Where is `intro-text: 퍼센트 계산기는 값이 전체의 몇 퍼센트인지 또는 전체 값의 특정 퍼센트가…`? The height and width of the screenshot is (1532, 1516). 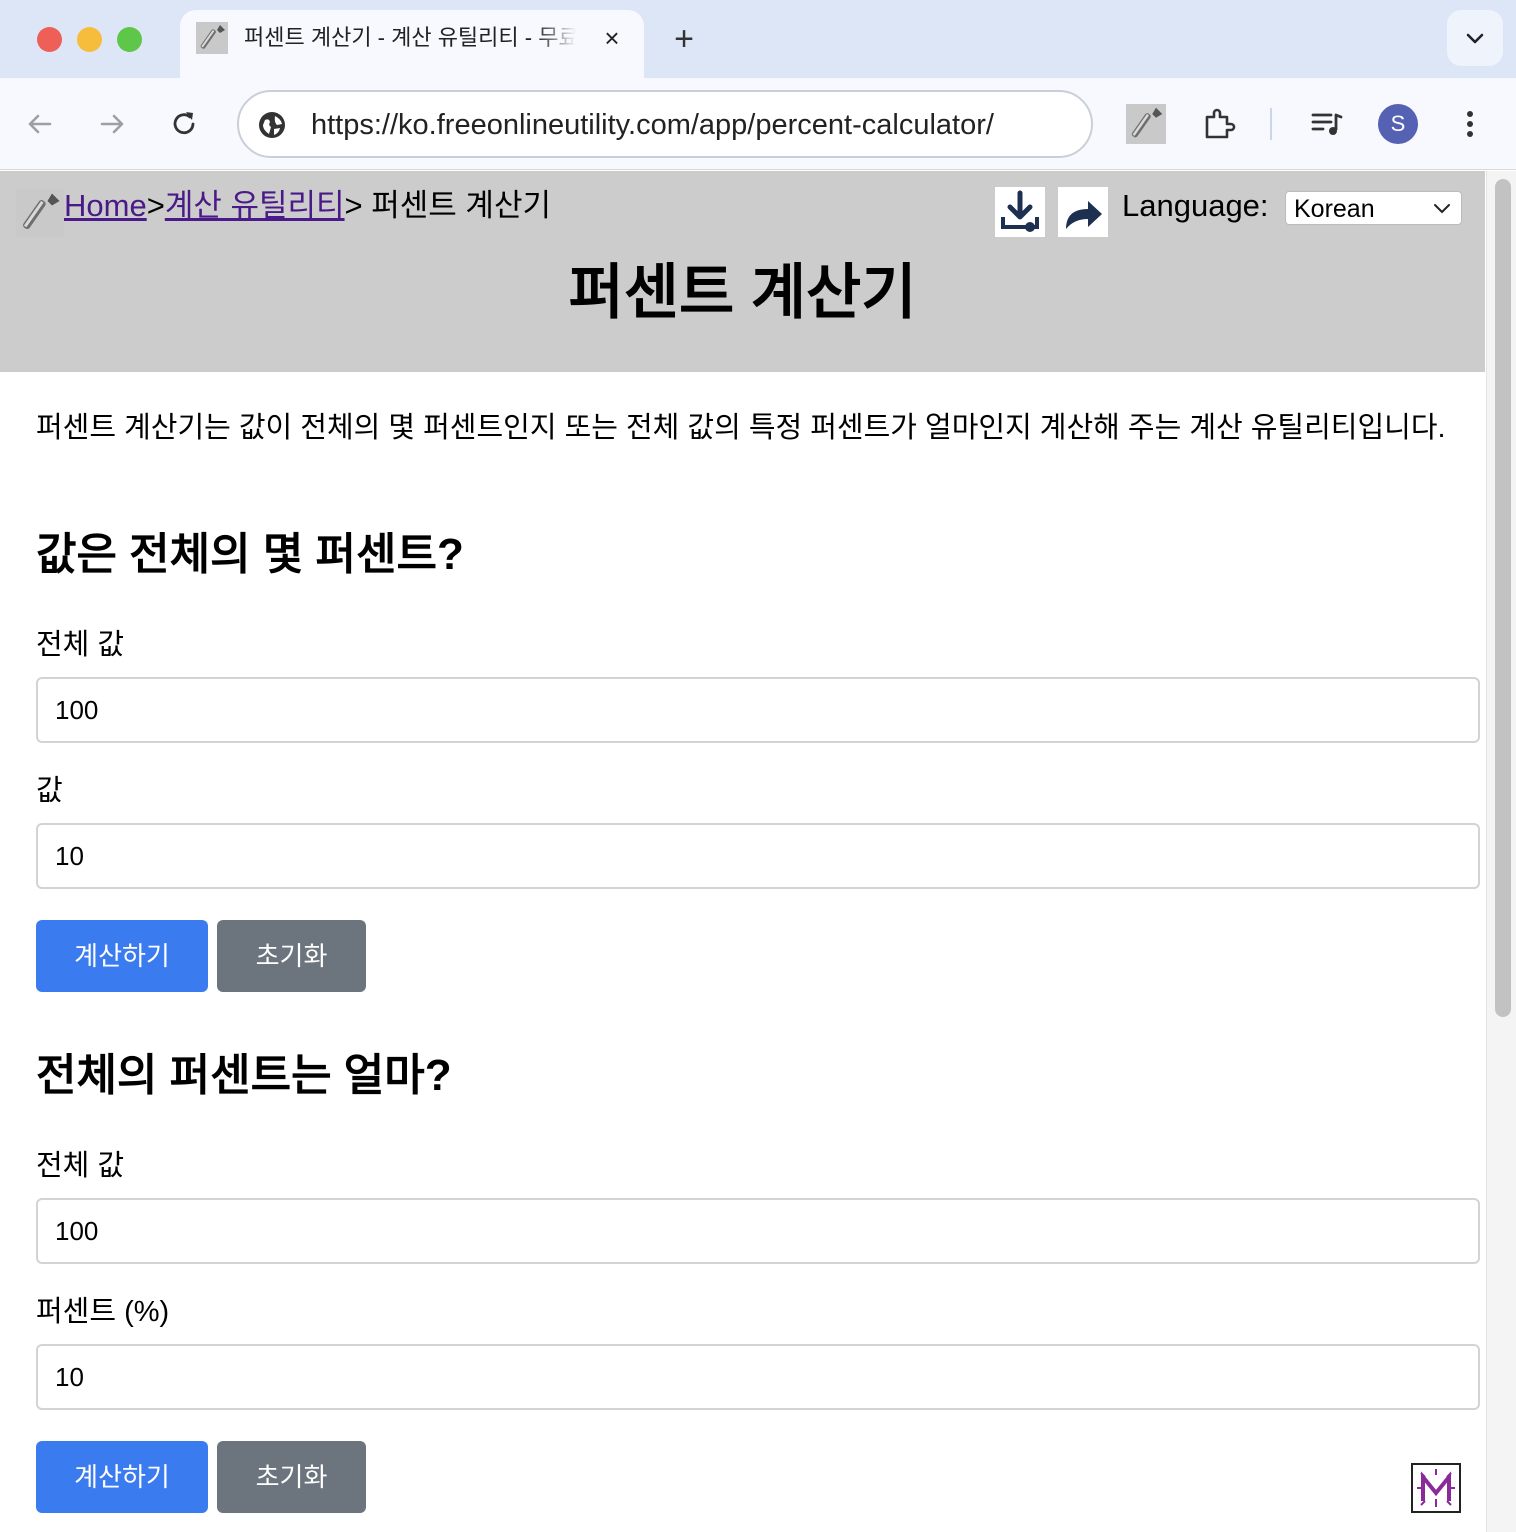 intro-text: 퍼센트 계산기는 값이 전체의 몇 퍼센트인지 또는 전체 값의 특정 퍼센트가… is located at coordinates (741, 428).